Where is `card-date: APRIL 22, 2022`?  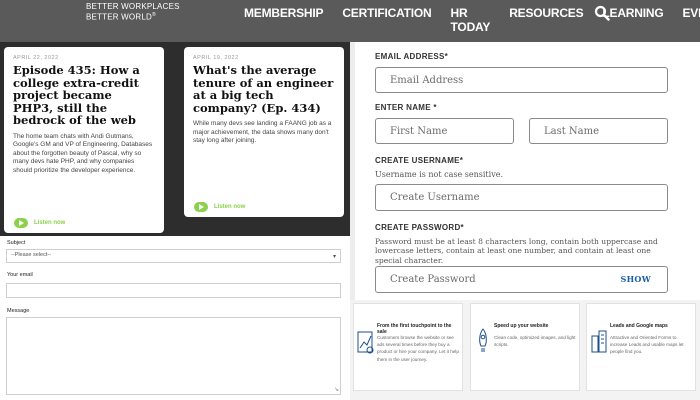 card-date: APRIL 22, 2022 is located at coordinates (36, 58).